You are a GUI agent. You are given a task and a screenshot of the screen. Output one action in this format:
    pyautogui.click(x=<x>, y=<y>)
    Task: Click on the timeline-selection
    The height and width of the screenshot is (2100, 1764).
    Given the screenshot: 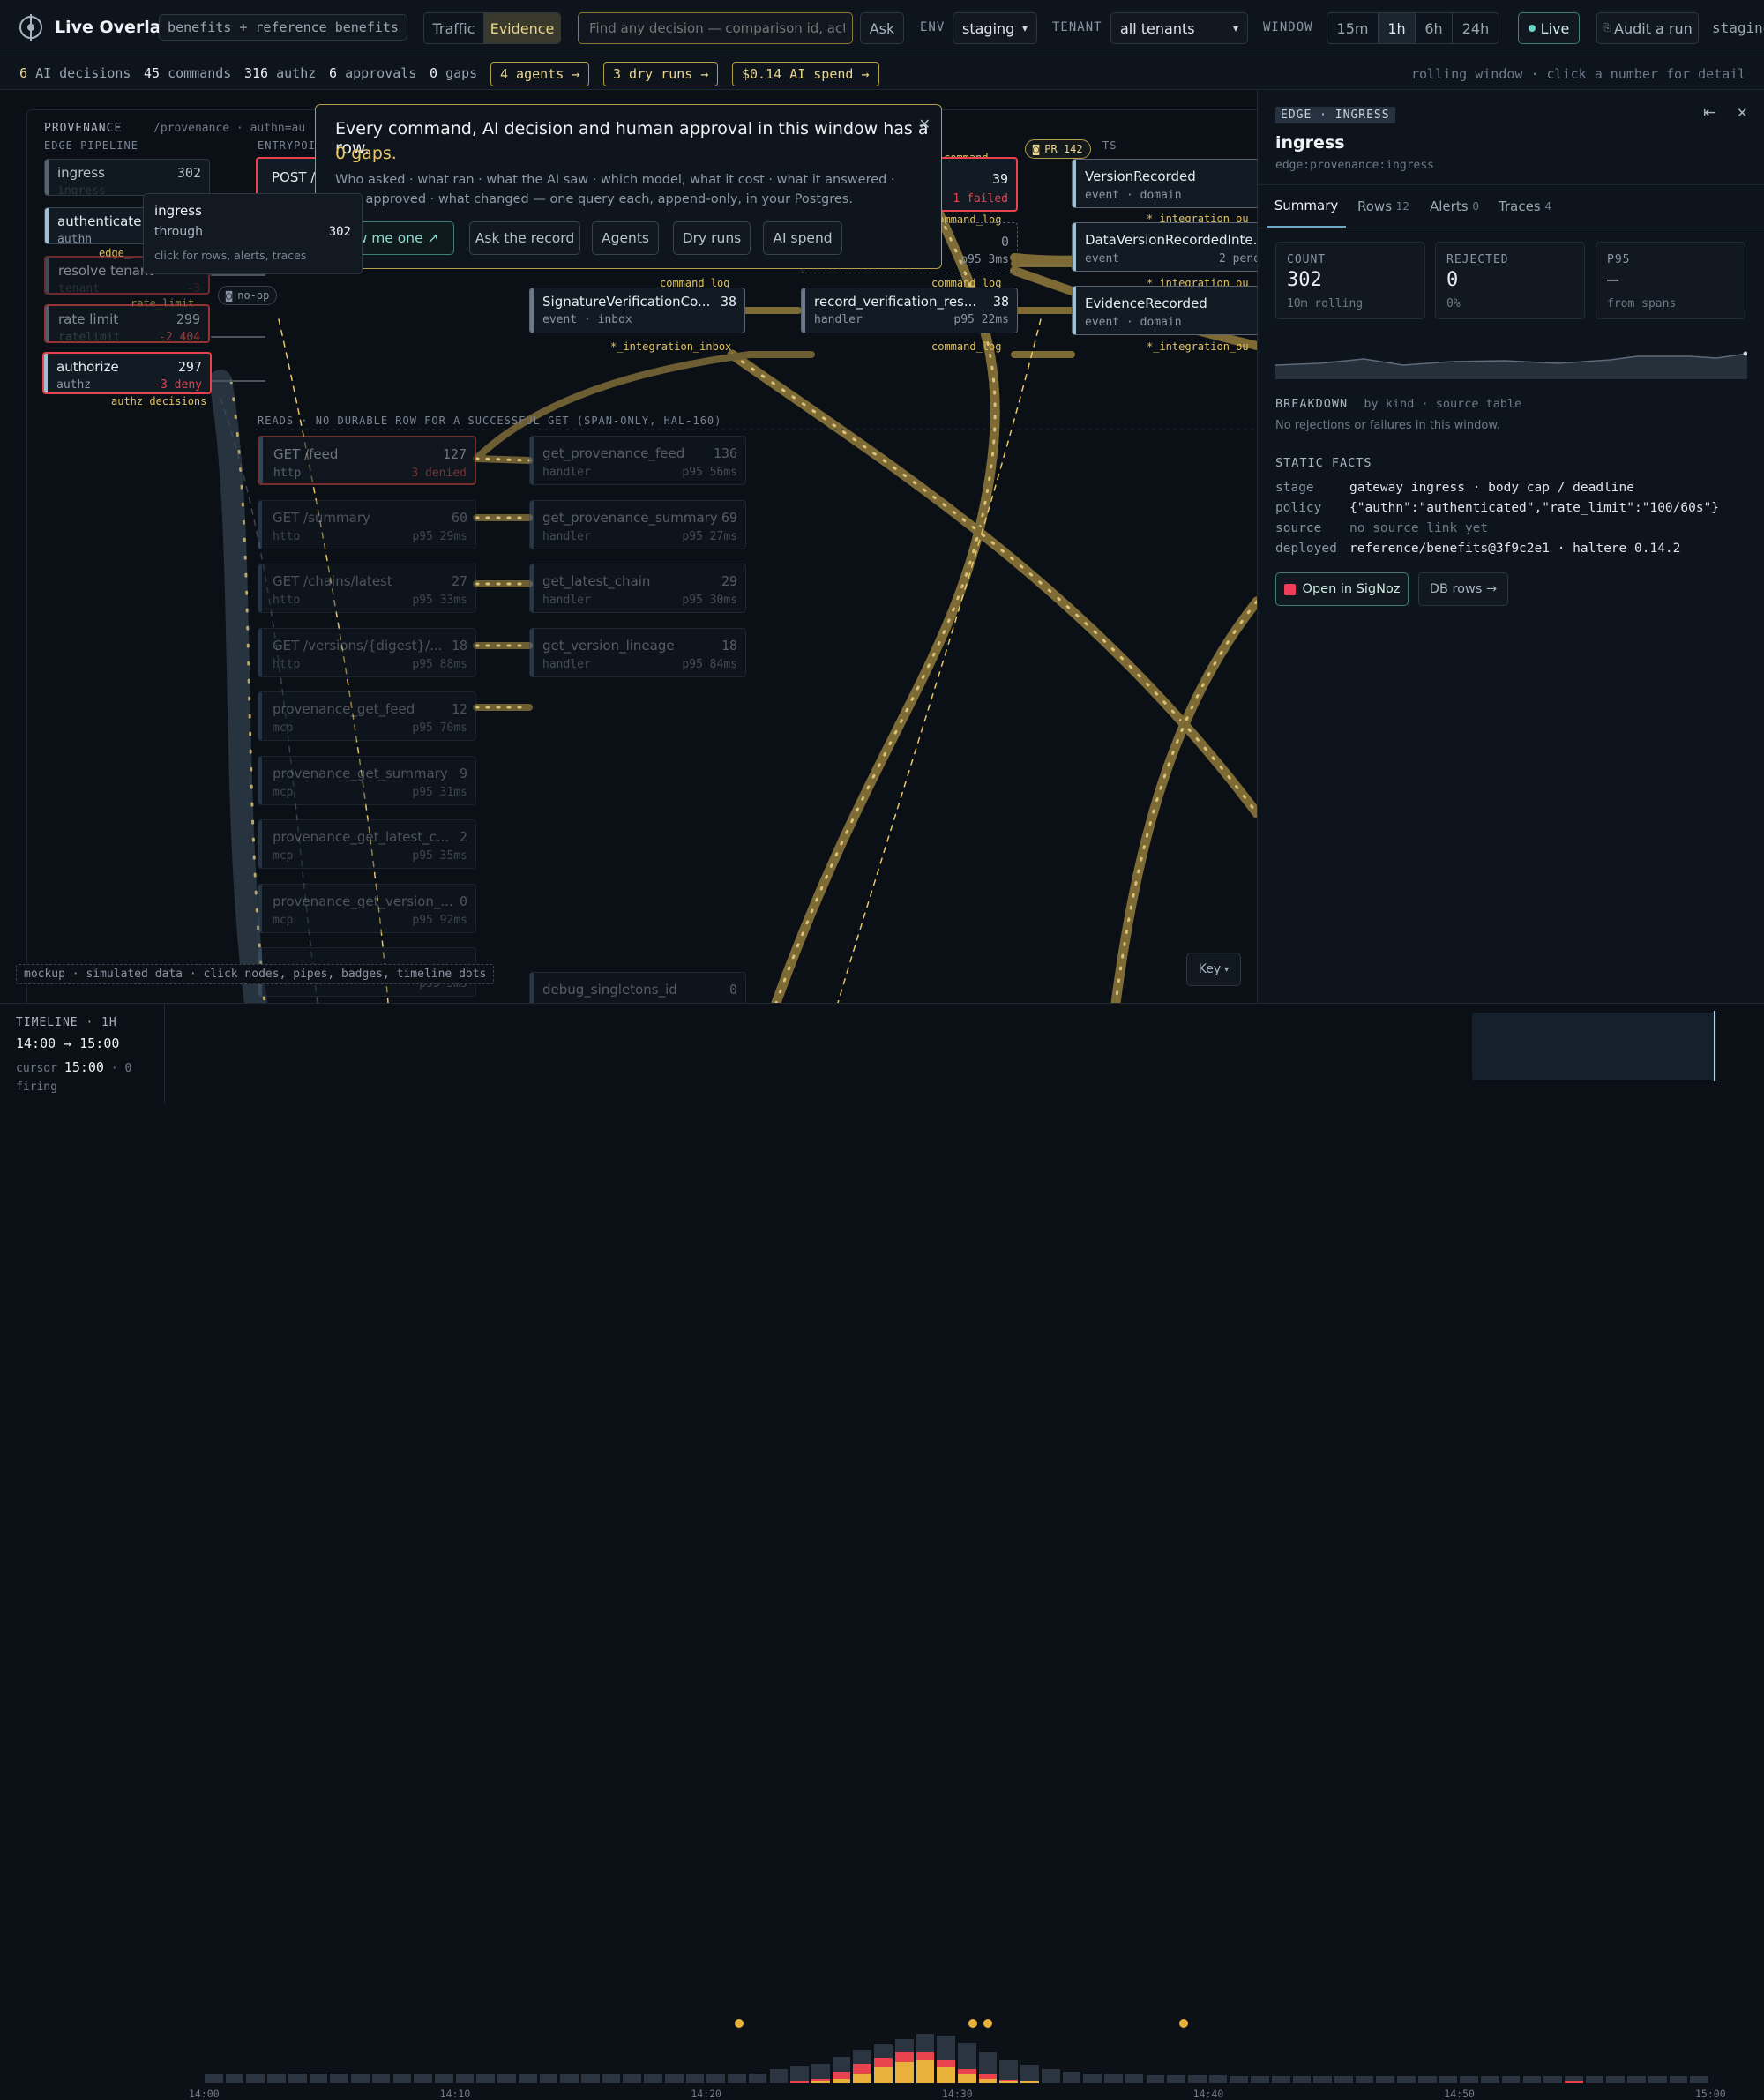 What is the action you would take?
    pyautogui.click(x=1594, y=1047)
    